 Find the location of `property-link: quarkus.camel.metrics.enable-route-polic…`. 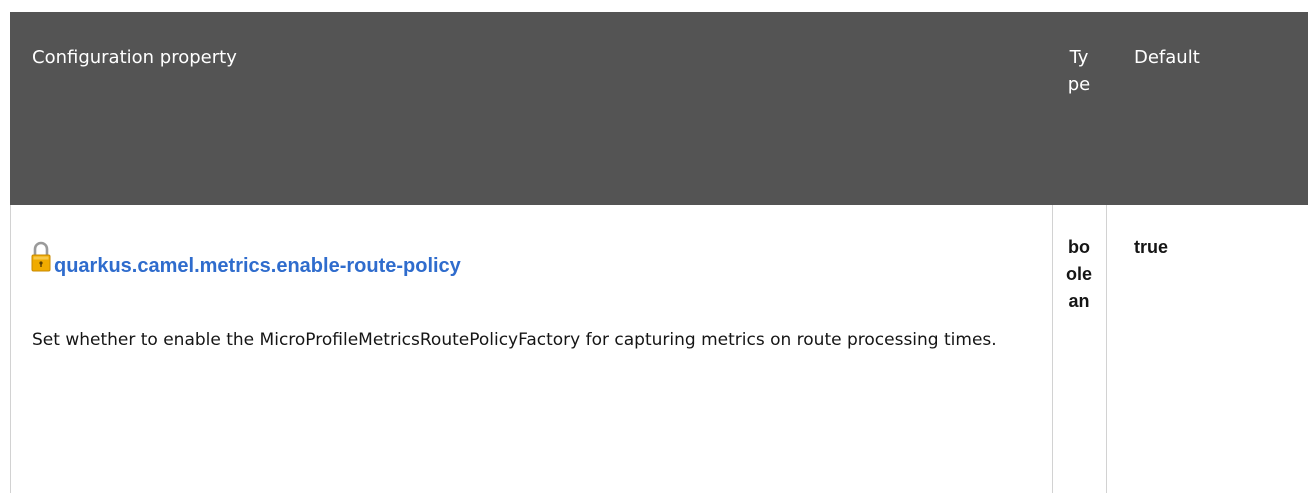

property-link: quarkus.camel.metrics.enable-route-polic… is located at coordinates (257, 266).